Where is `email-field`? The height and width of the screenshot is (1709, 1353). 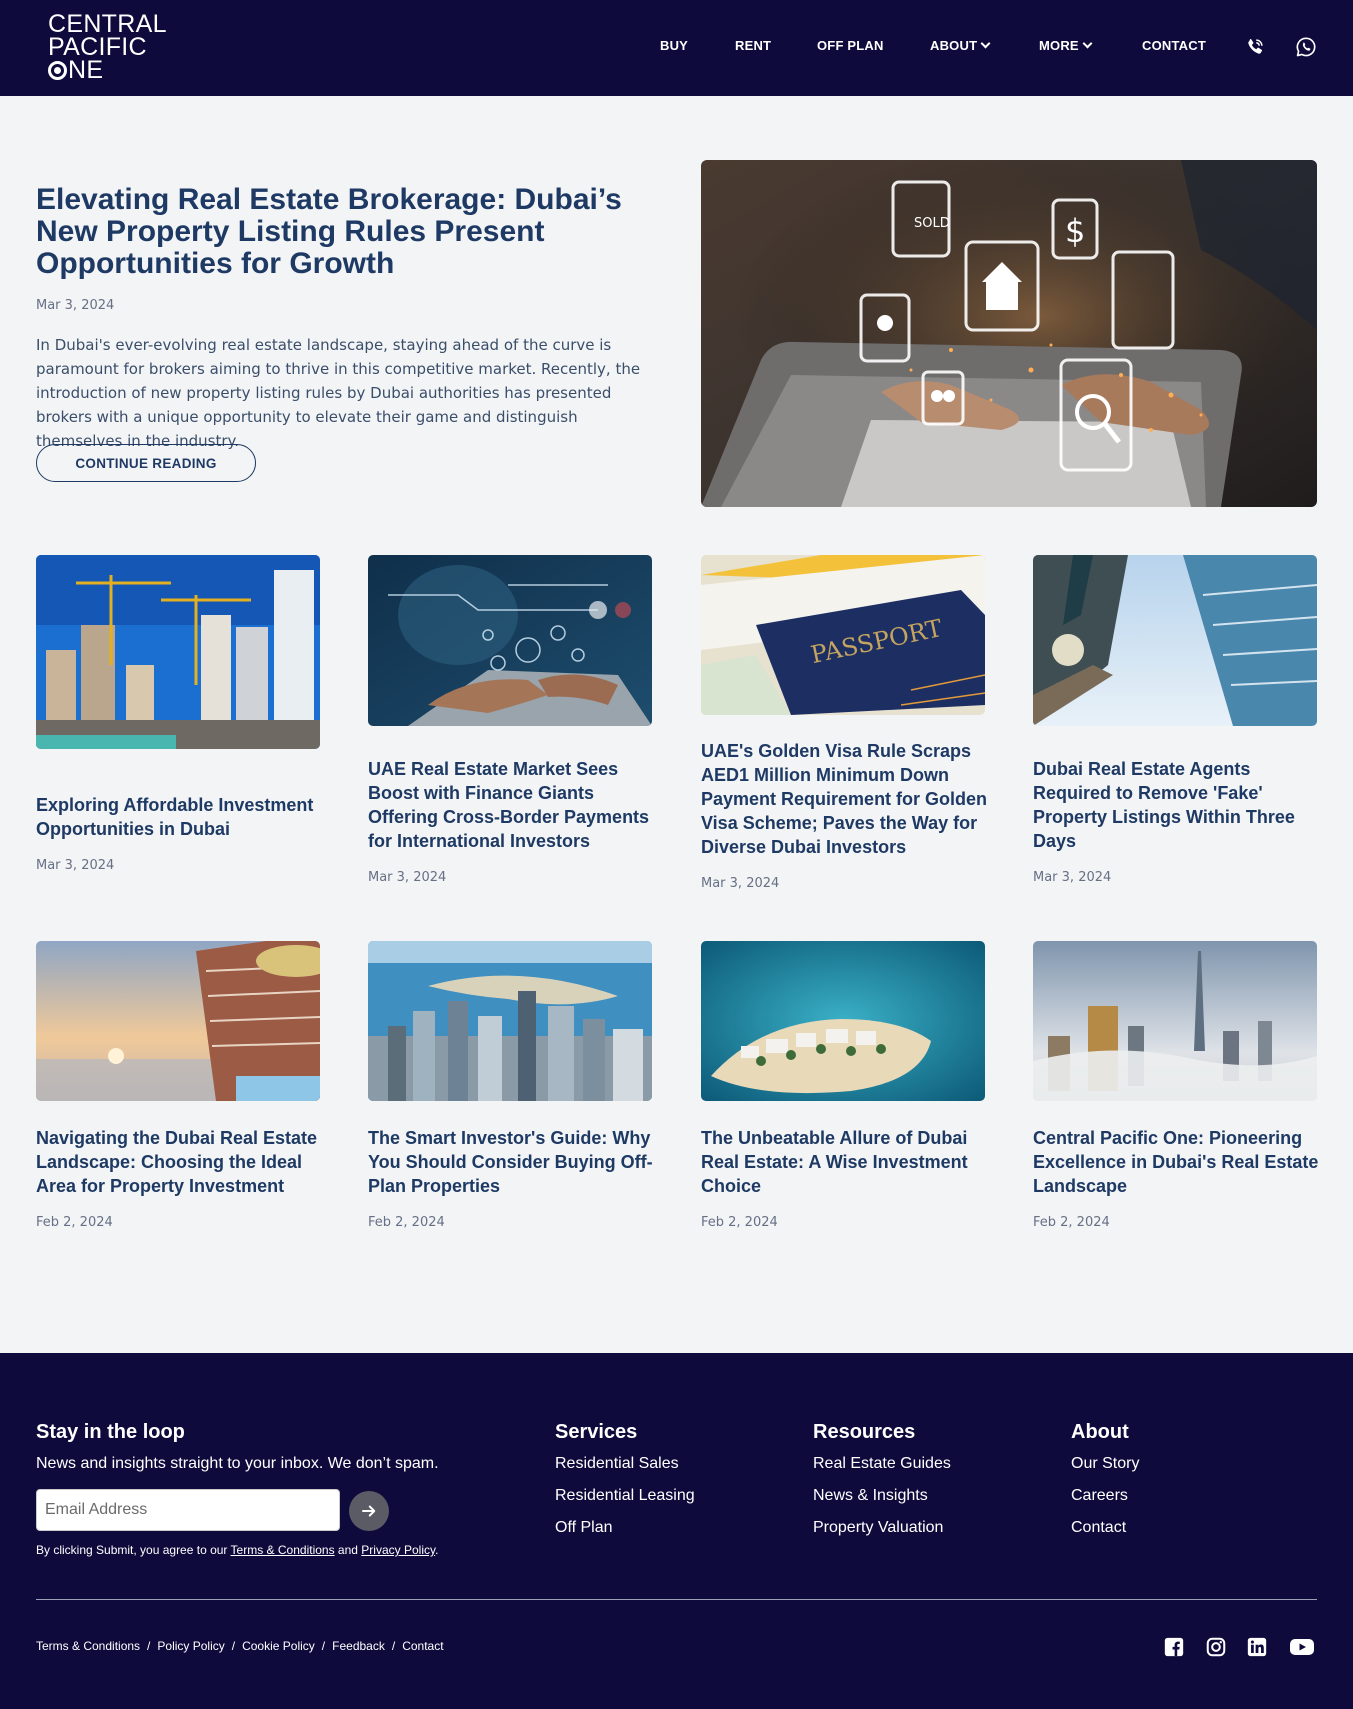
email-field is located at coordinates (188, 1510).